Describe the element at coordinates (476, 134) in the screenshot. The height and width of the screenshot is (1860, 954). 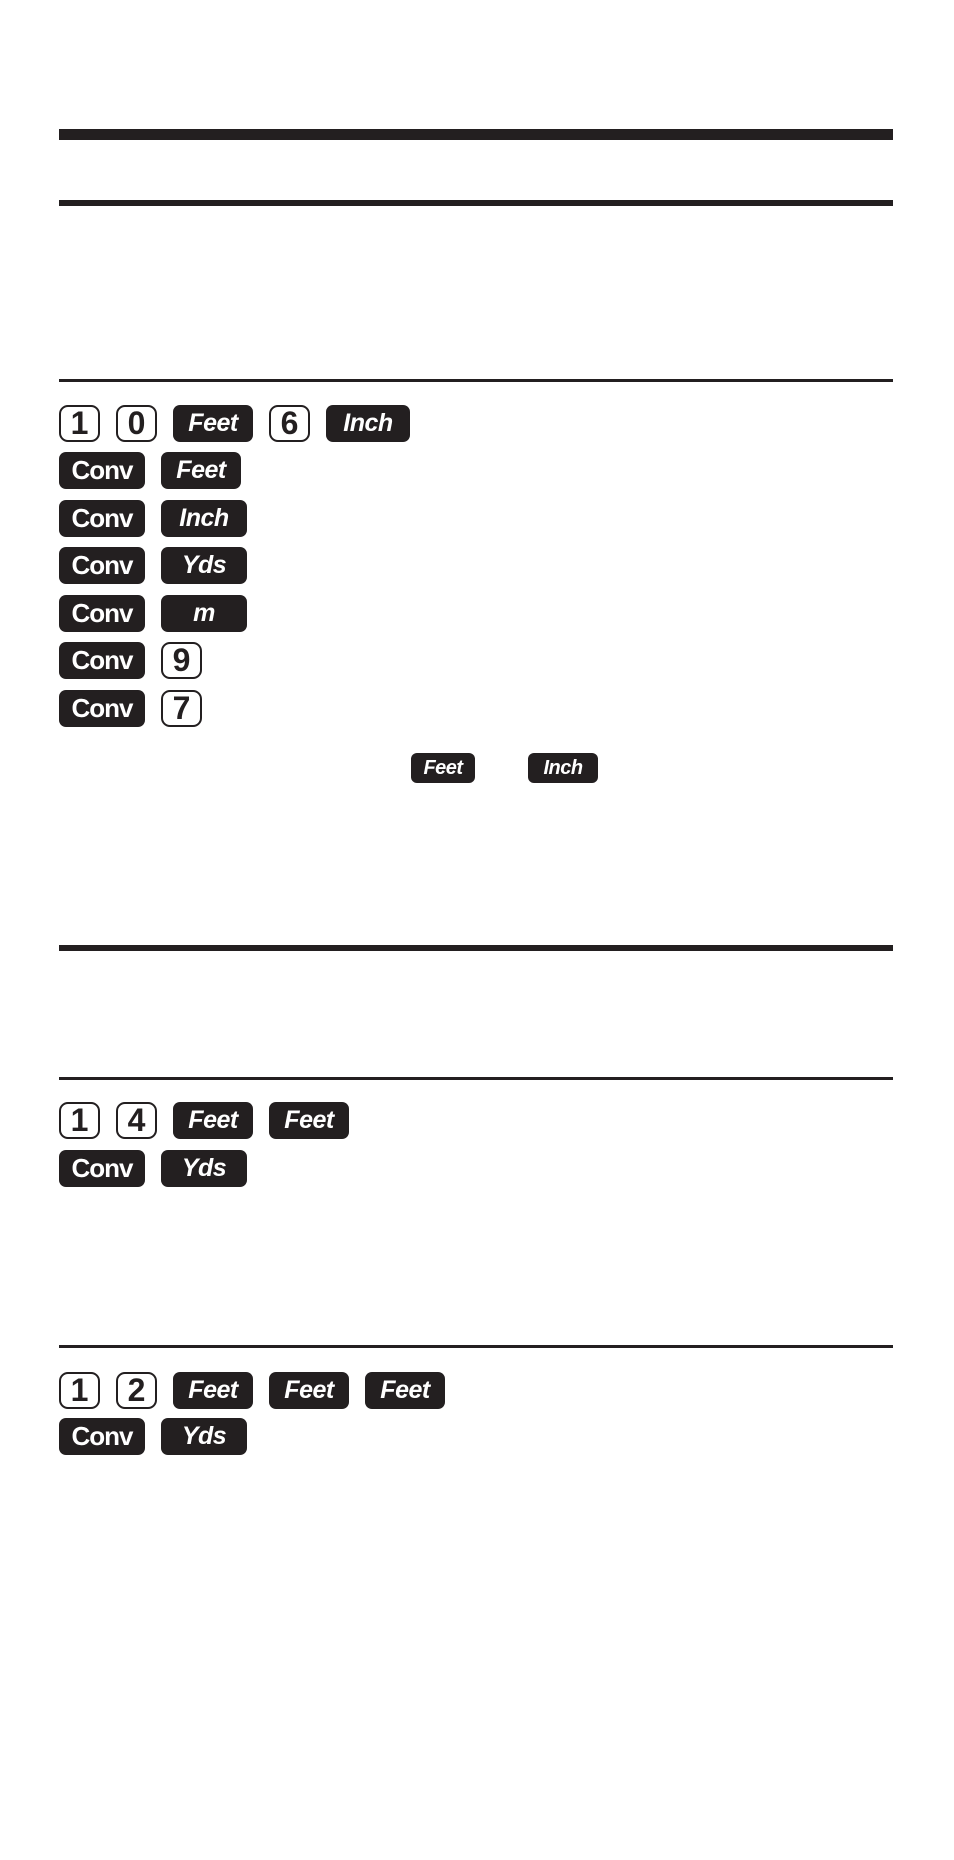
I see `header-rule-thick` at that location.